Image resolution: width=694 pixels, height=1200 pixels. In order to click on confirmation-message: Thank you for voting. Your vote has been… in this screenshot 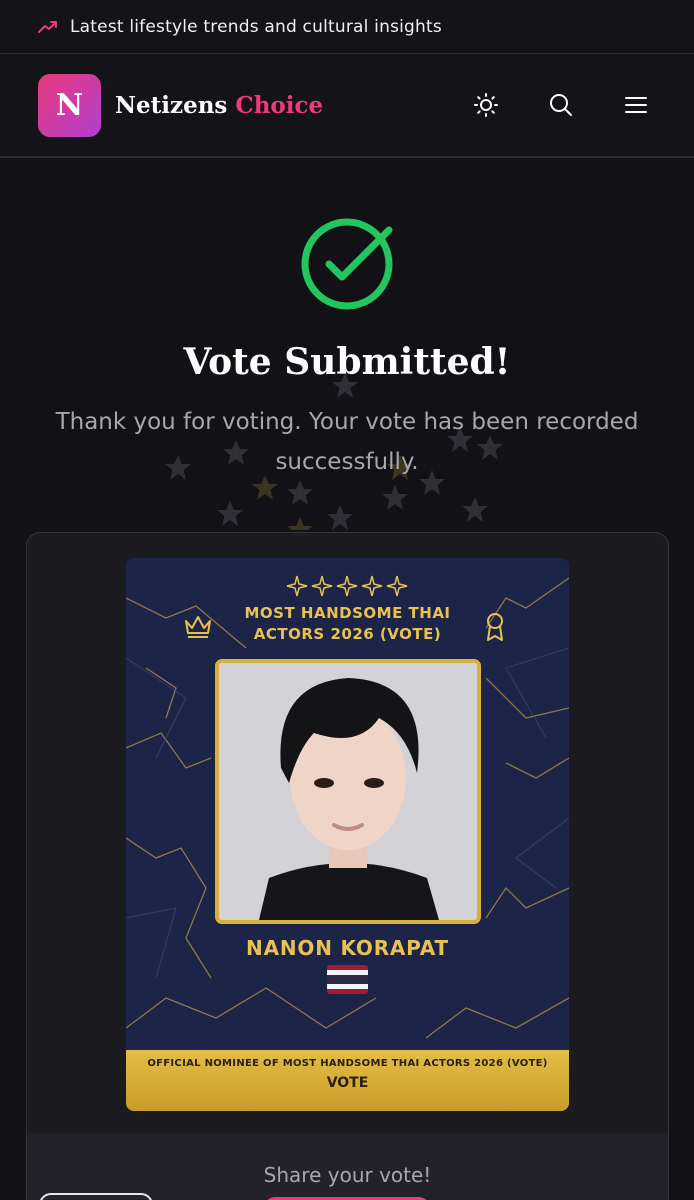, I will do `click(347, 442)`.